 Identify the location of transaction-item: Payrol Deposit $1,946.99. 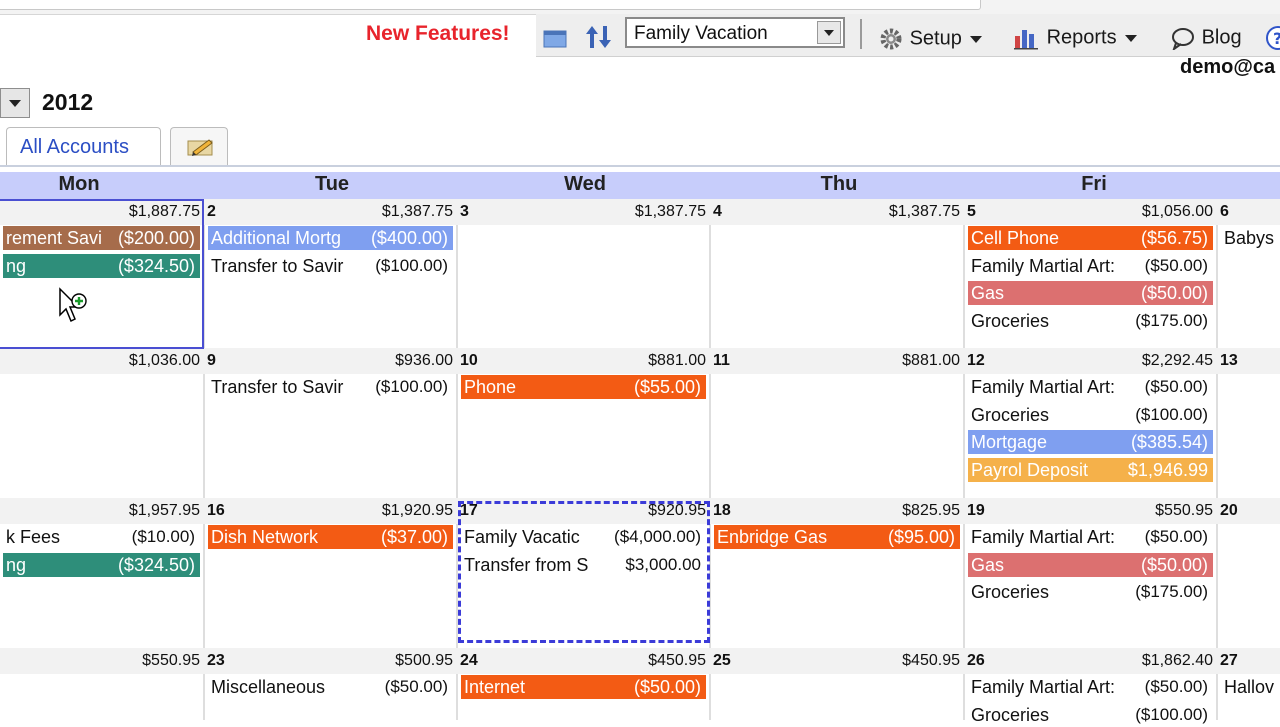
(1090, 469).